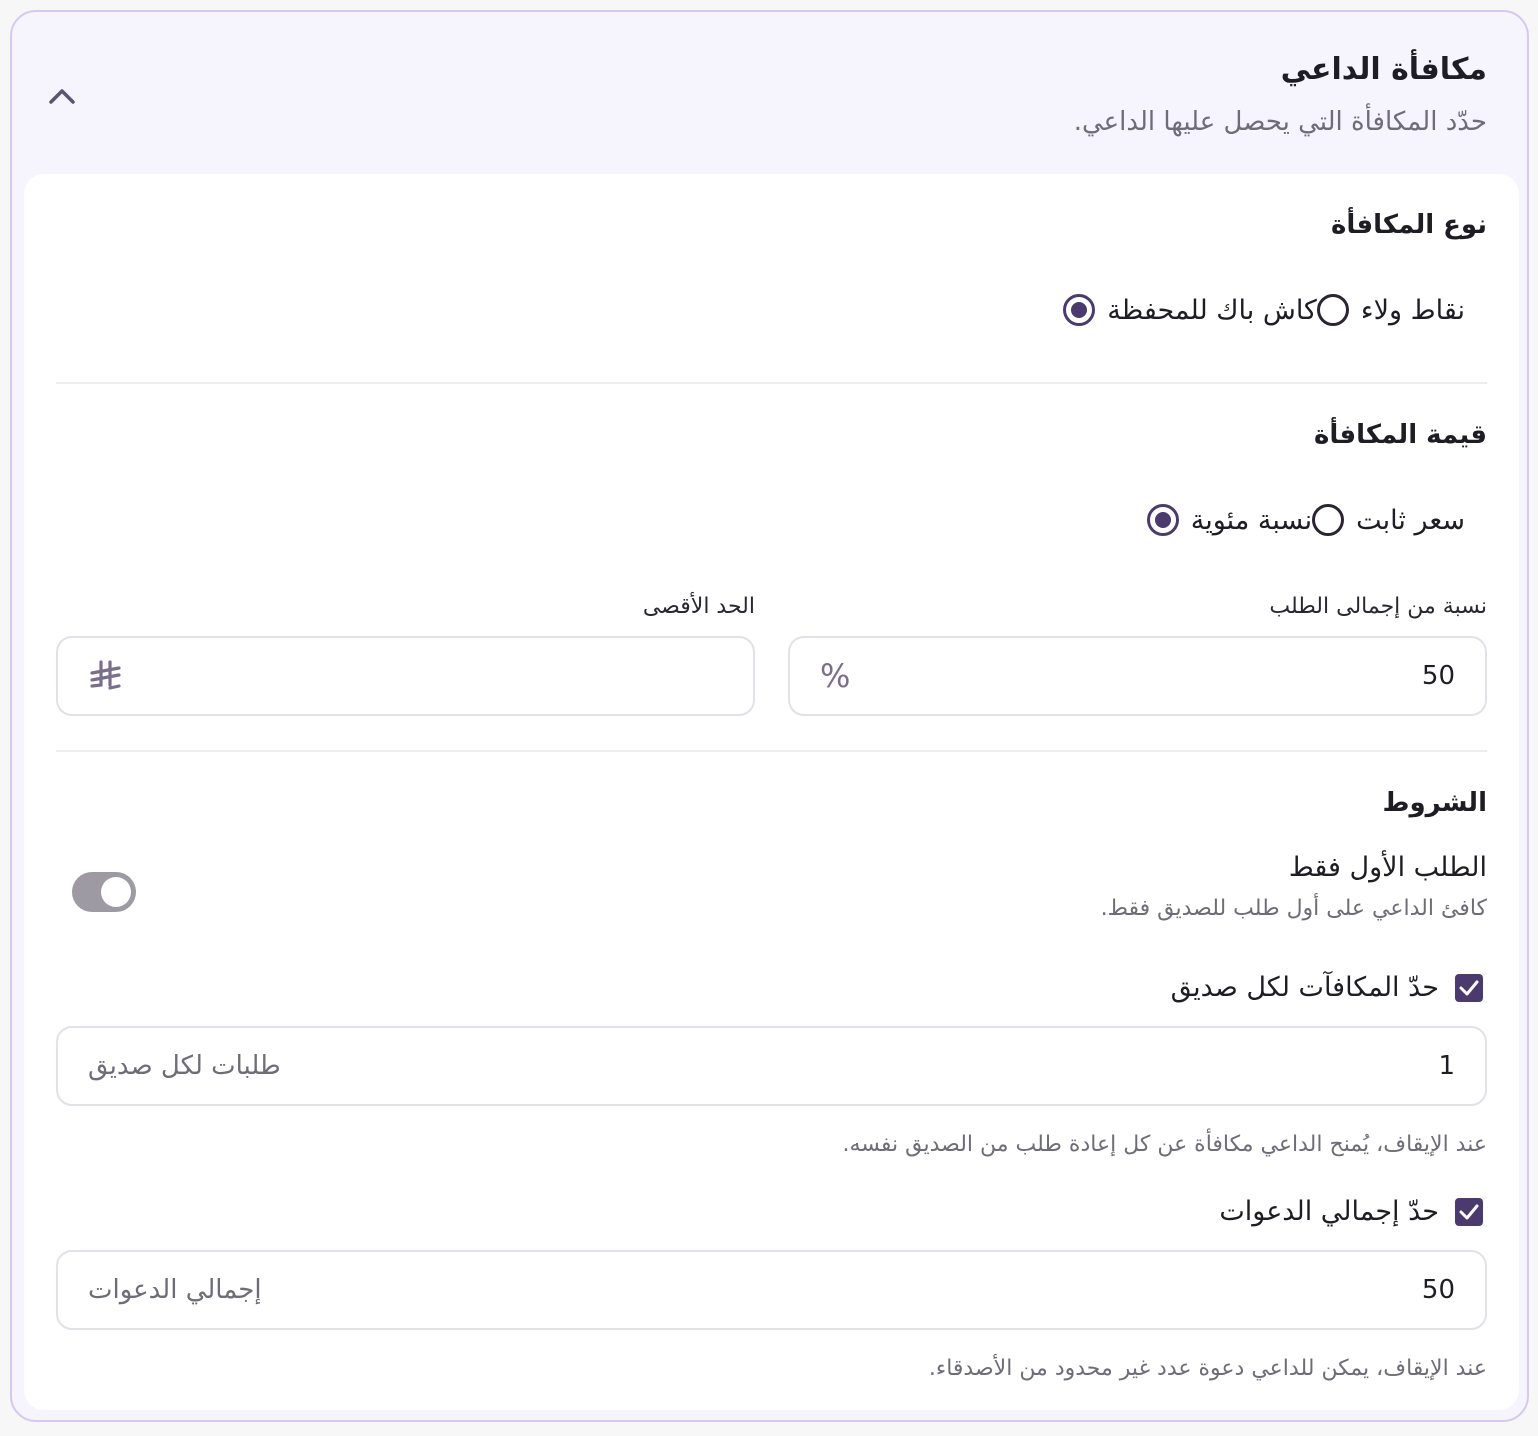 This screenshot has width=1538, height=1436. I want to click on radio-loyalty-points: نقاط ولاء, so click(1390, 310).